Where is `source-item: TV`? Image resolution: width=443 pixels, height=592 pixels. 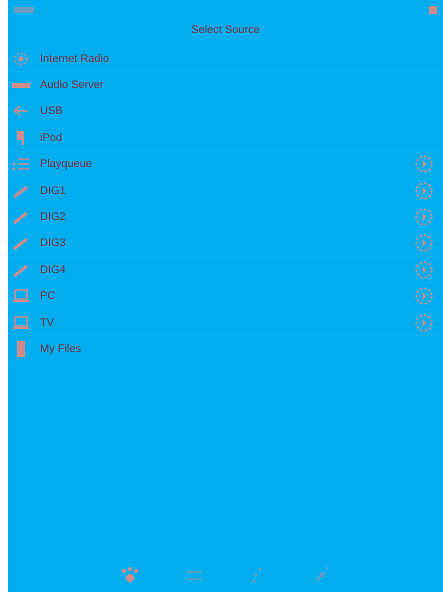 source-item: TV is located at coordinates (225, 323).